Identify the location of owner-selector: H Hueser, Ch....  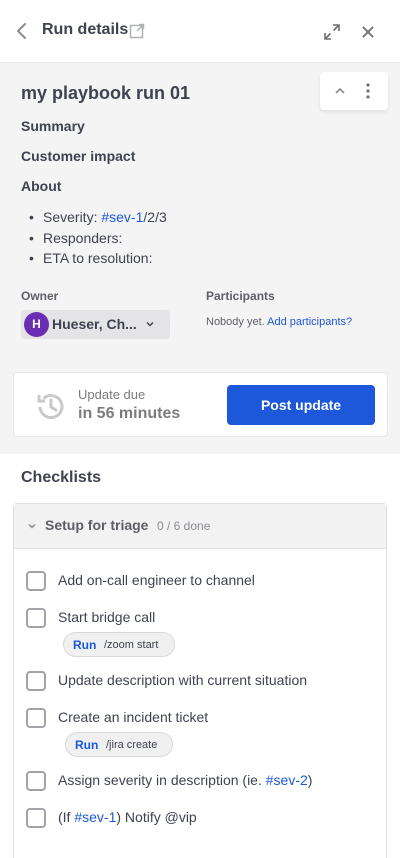
(95, 324).